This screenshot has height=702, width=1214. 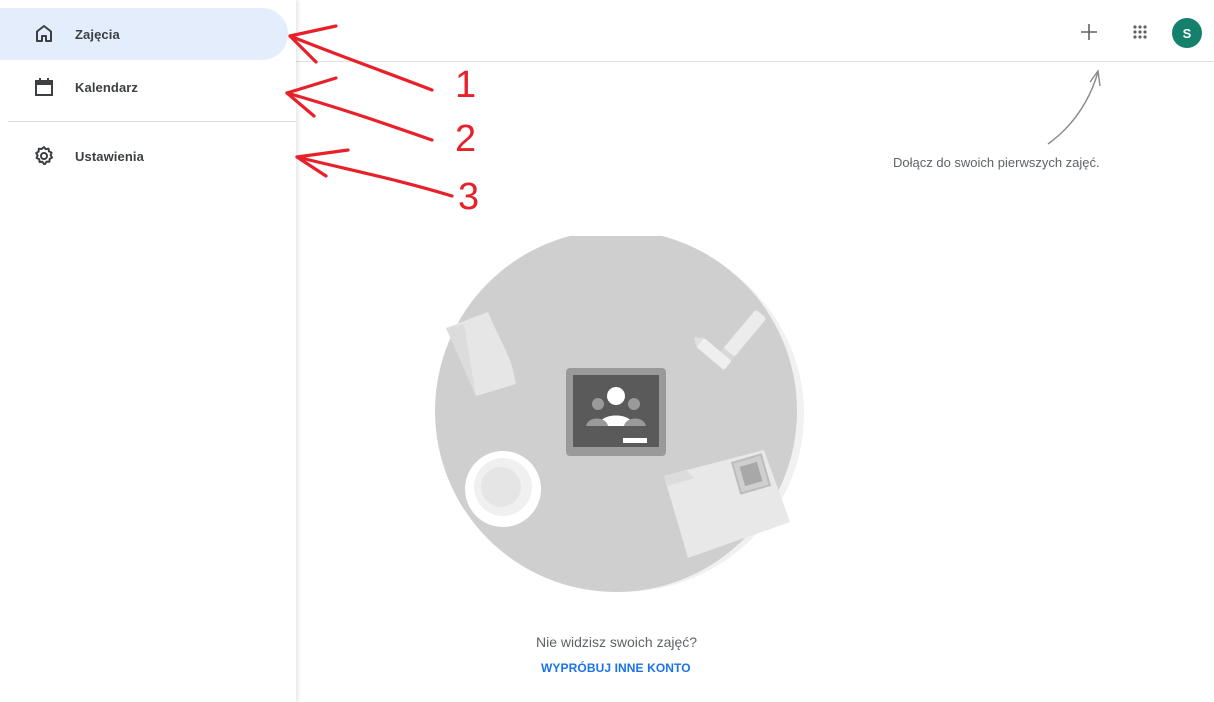 I want to click on annotation-number-1: 1, so click(x=466, y=85).